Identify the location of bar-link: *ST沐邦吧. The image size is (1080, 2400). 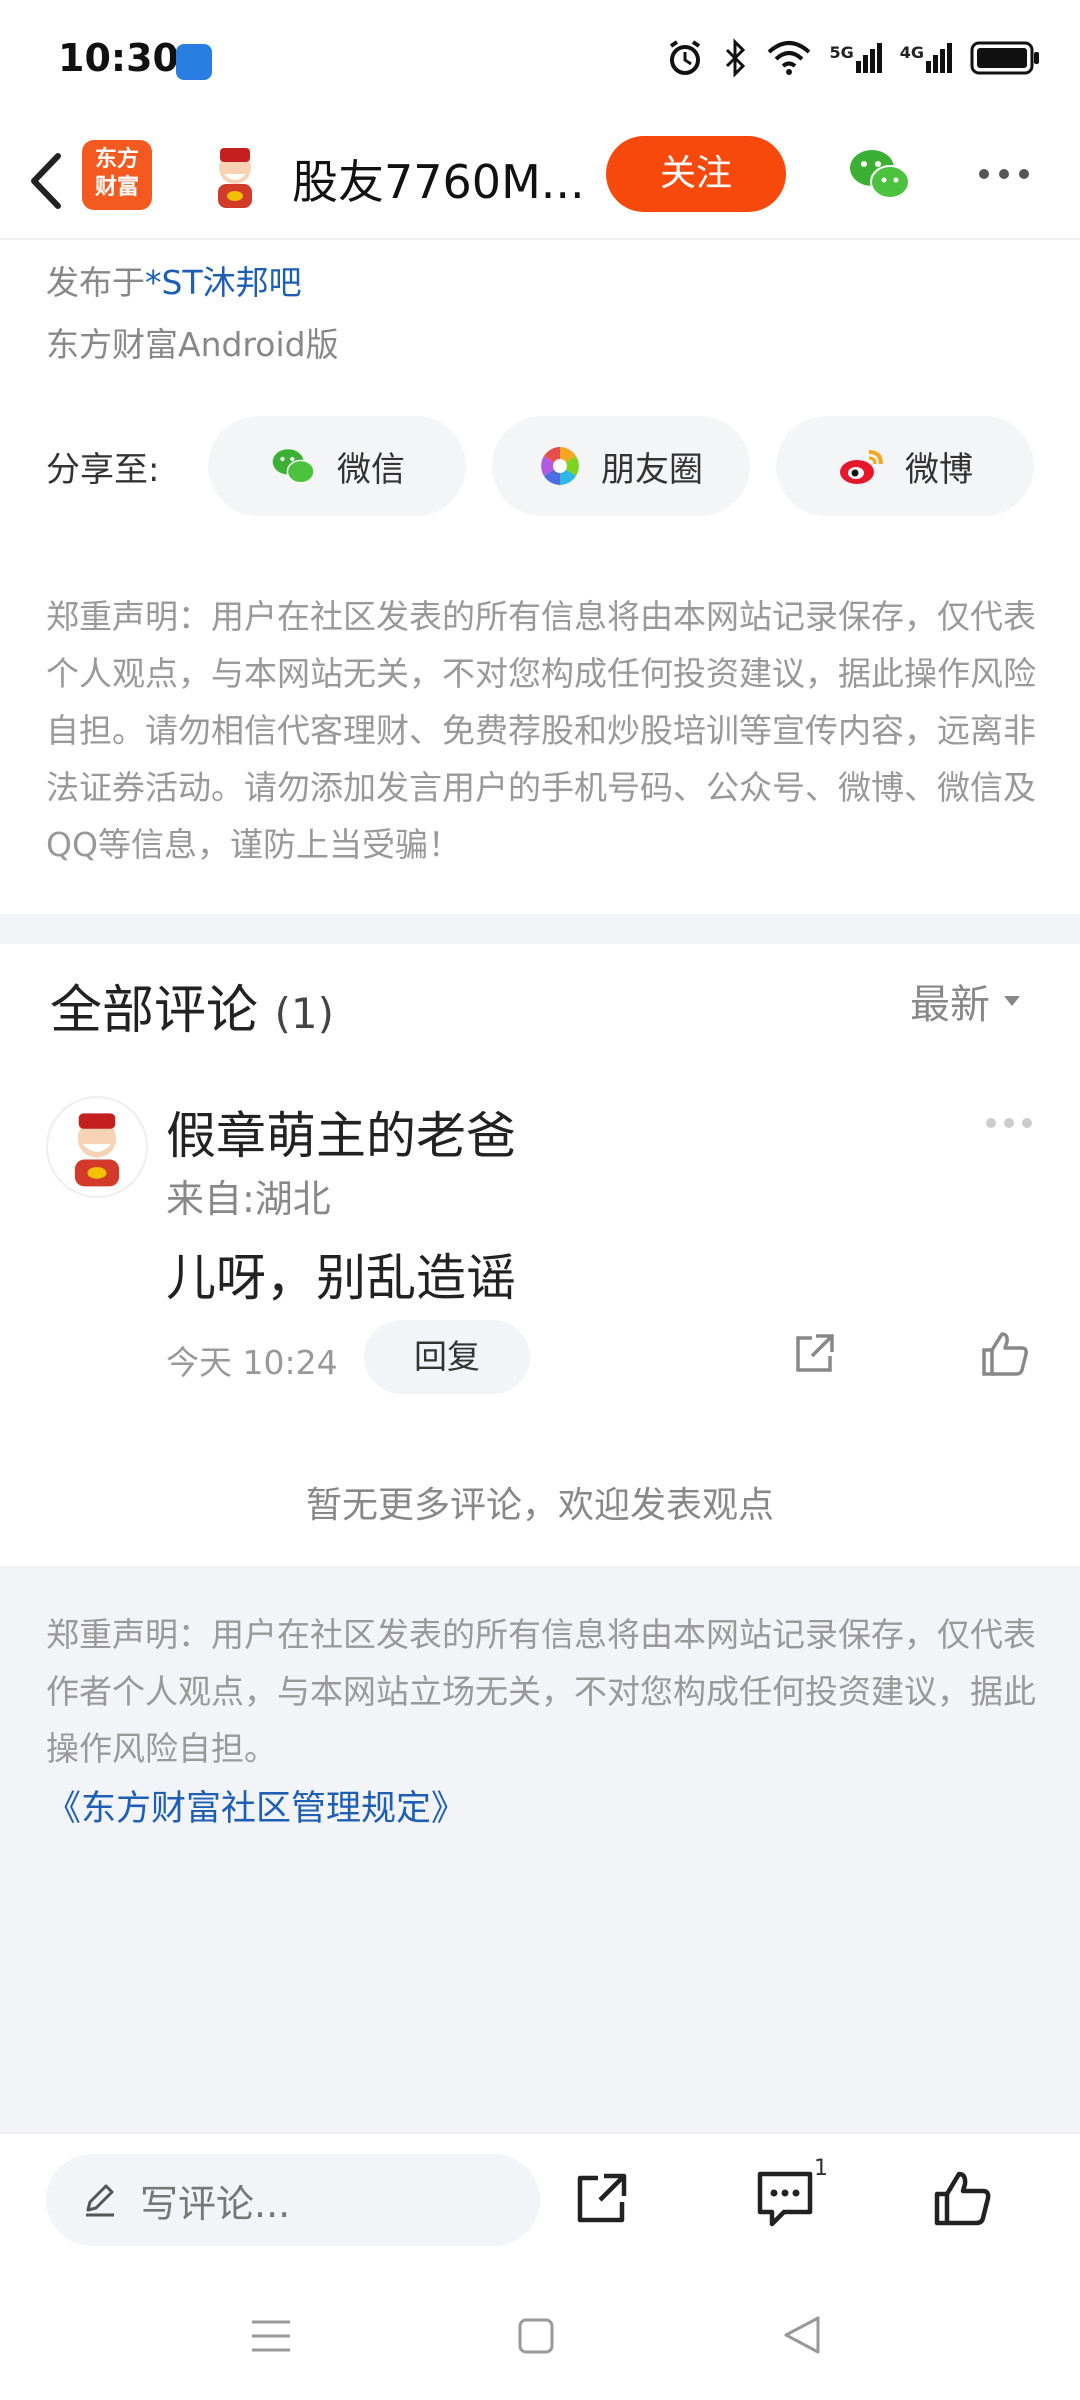
(223, 282).